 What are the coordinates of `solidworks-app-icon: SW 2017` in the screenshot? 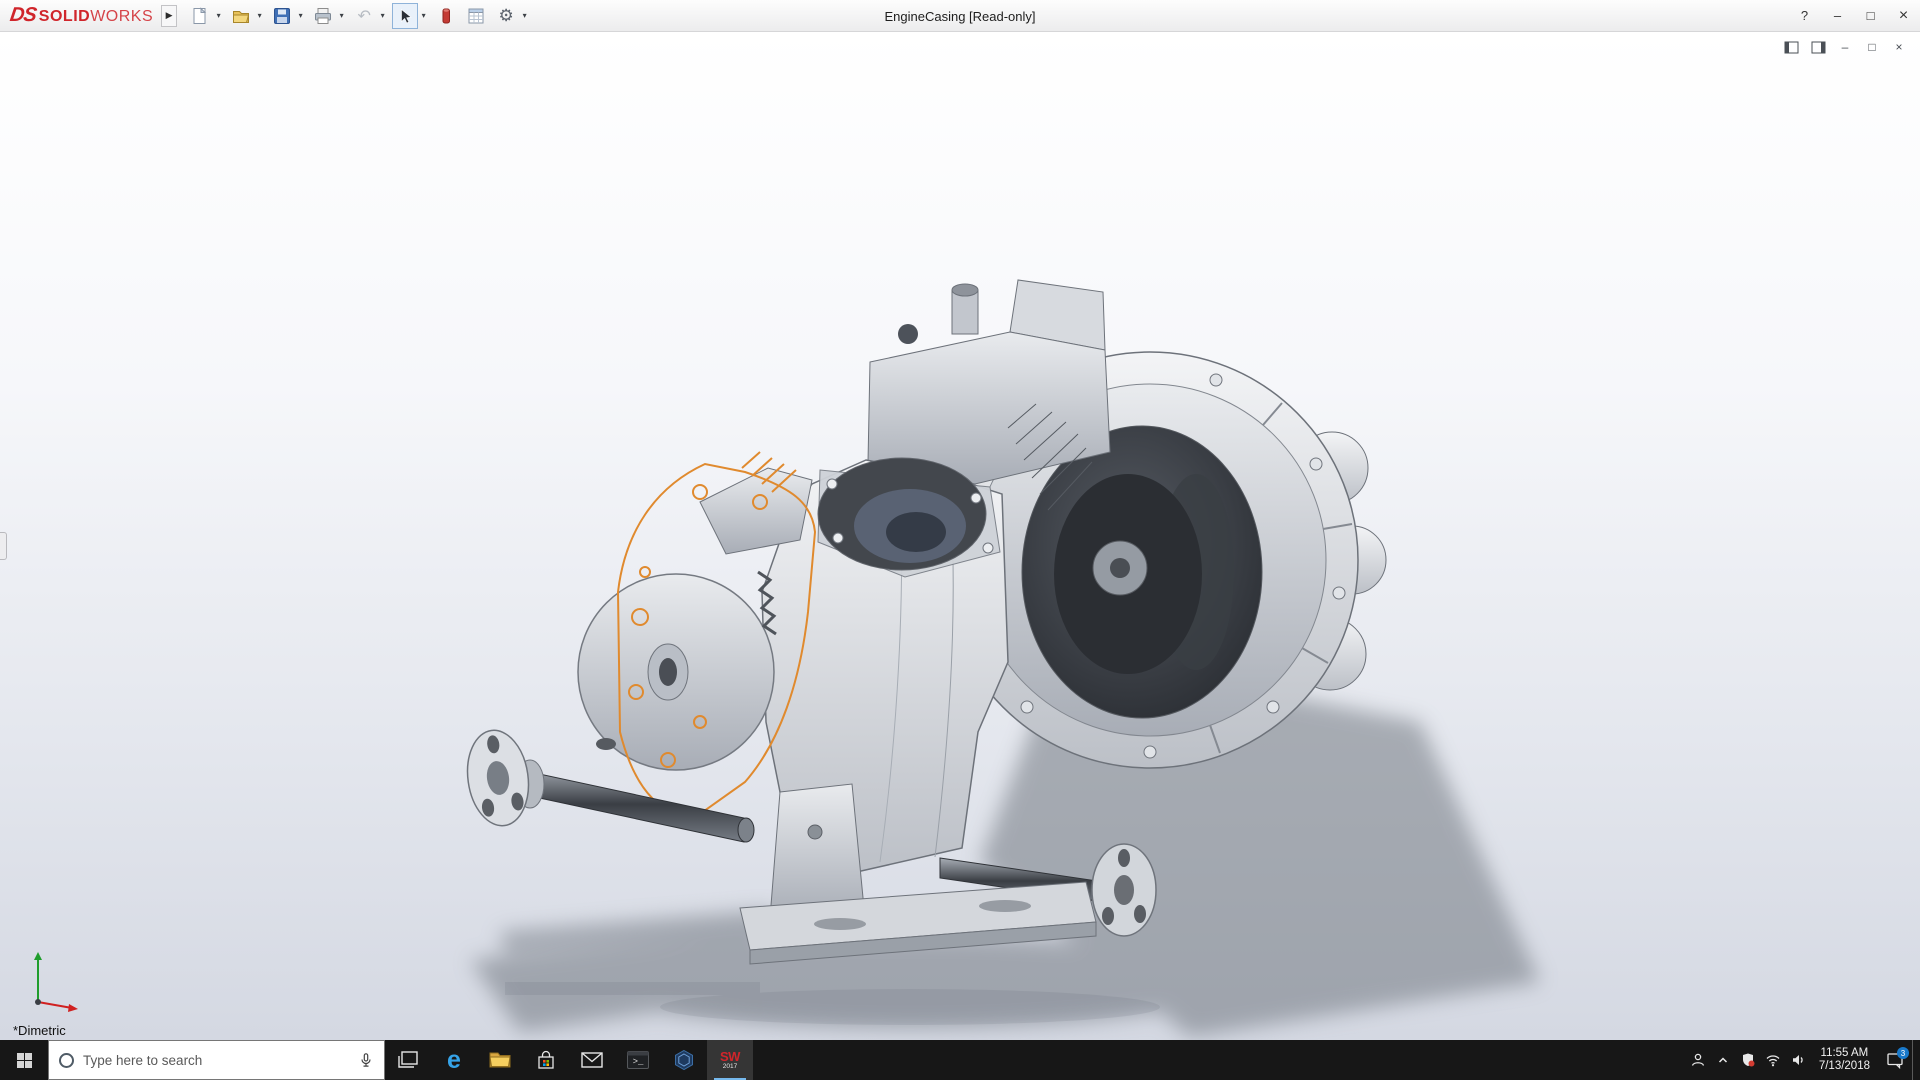 It's located at (730, 1060).